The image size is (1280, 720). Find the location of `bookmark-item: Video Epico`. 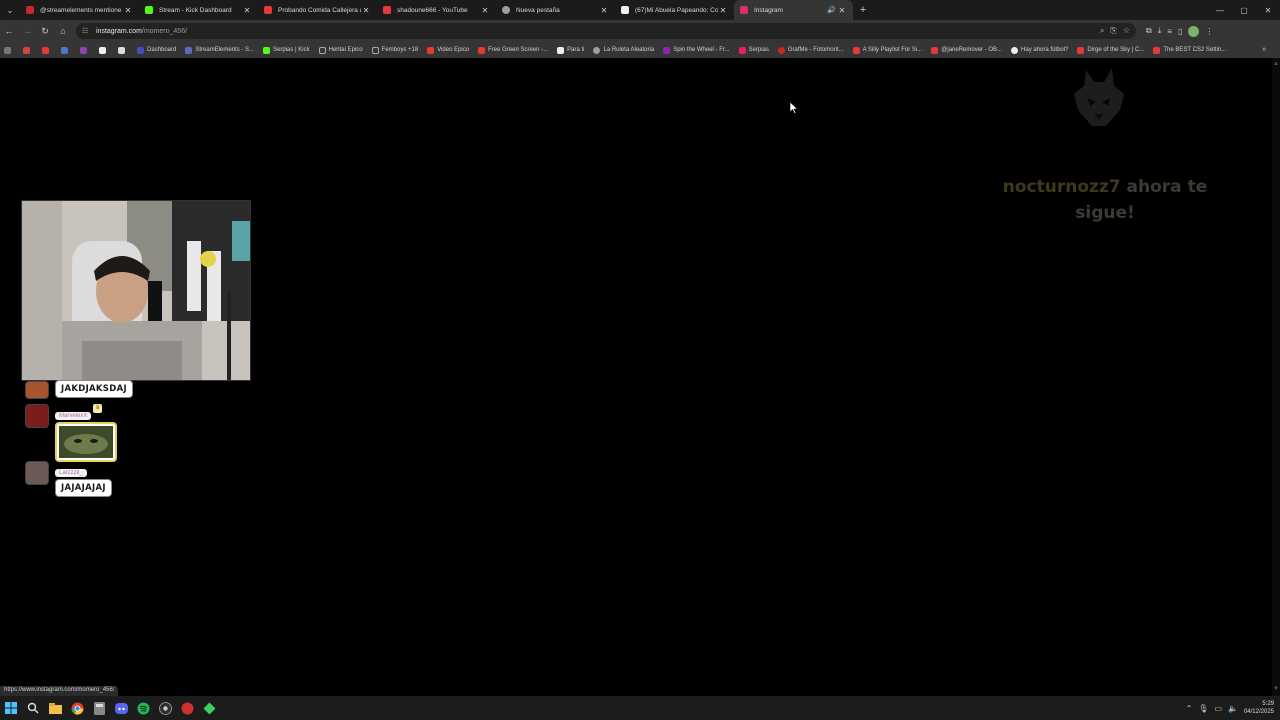

bookmark-item: Video Epico is located at coordinates (448, 50).